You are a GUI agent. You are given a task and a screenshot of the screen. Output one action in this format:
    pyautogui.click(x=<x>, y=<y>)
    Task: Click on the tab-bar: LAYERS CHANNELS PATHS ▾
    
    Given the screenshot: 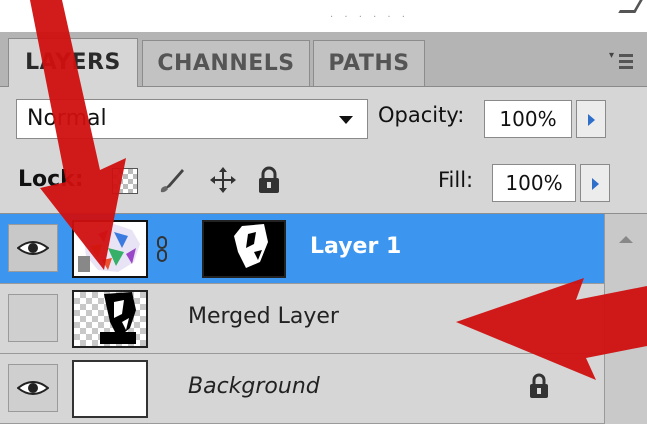 What is the action you would take?
    pyautogui.click(x=323, y=59)
    